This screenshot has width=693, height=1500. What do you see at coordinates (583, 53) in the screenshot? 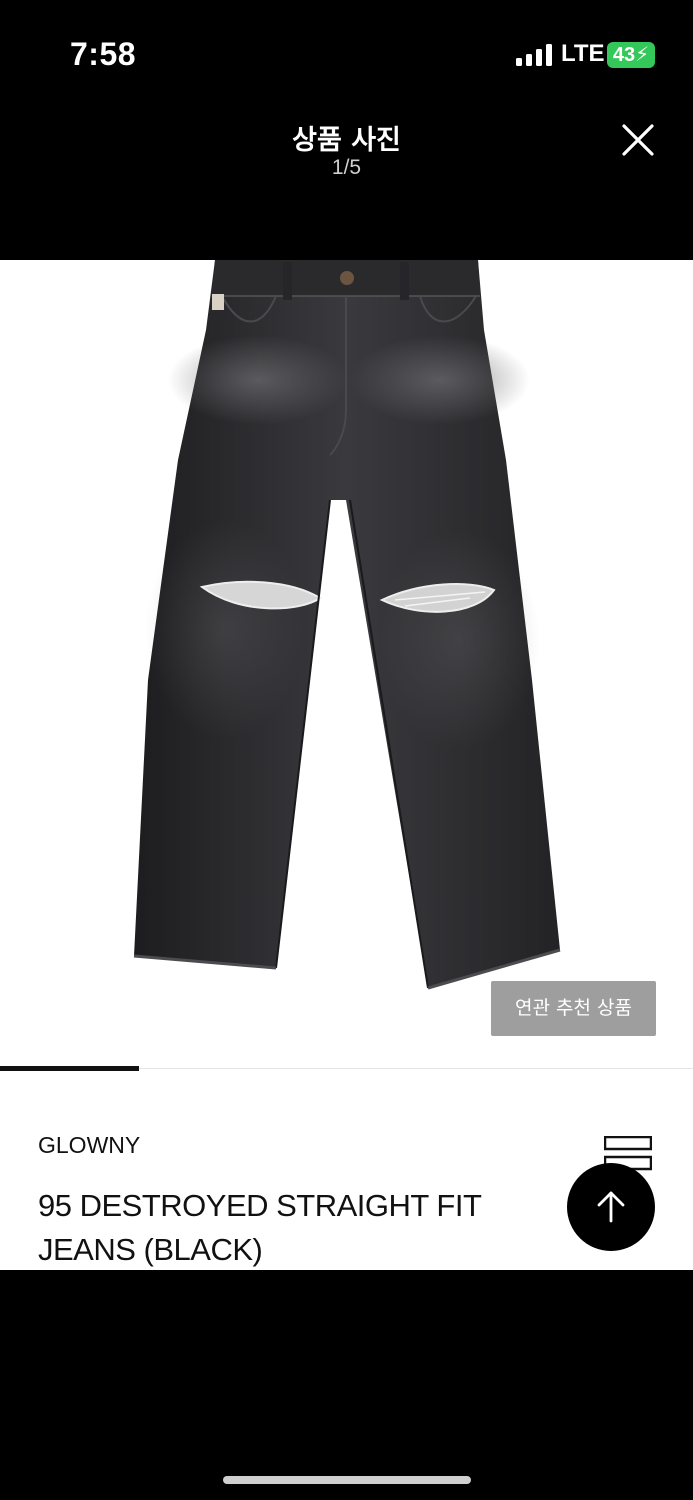
I see `network-type: LTE` at bounding box center [583, 53].